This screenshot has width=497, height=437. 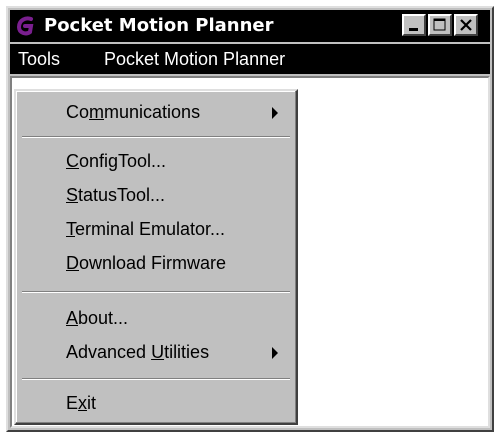 I want to click on menu-tools: Tools, so click(x=39, y=59).